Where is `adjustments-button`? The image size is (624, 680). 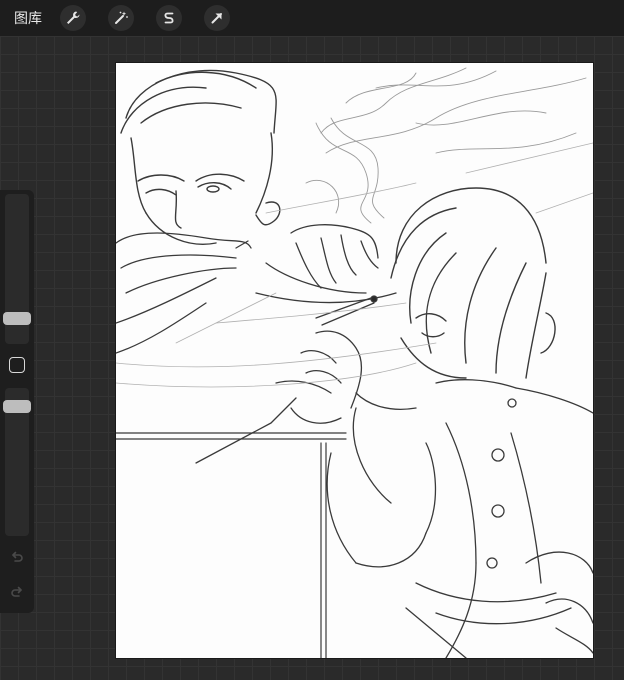 adjustments-button is located at coordinates (121, 18).